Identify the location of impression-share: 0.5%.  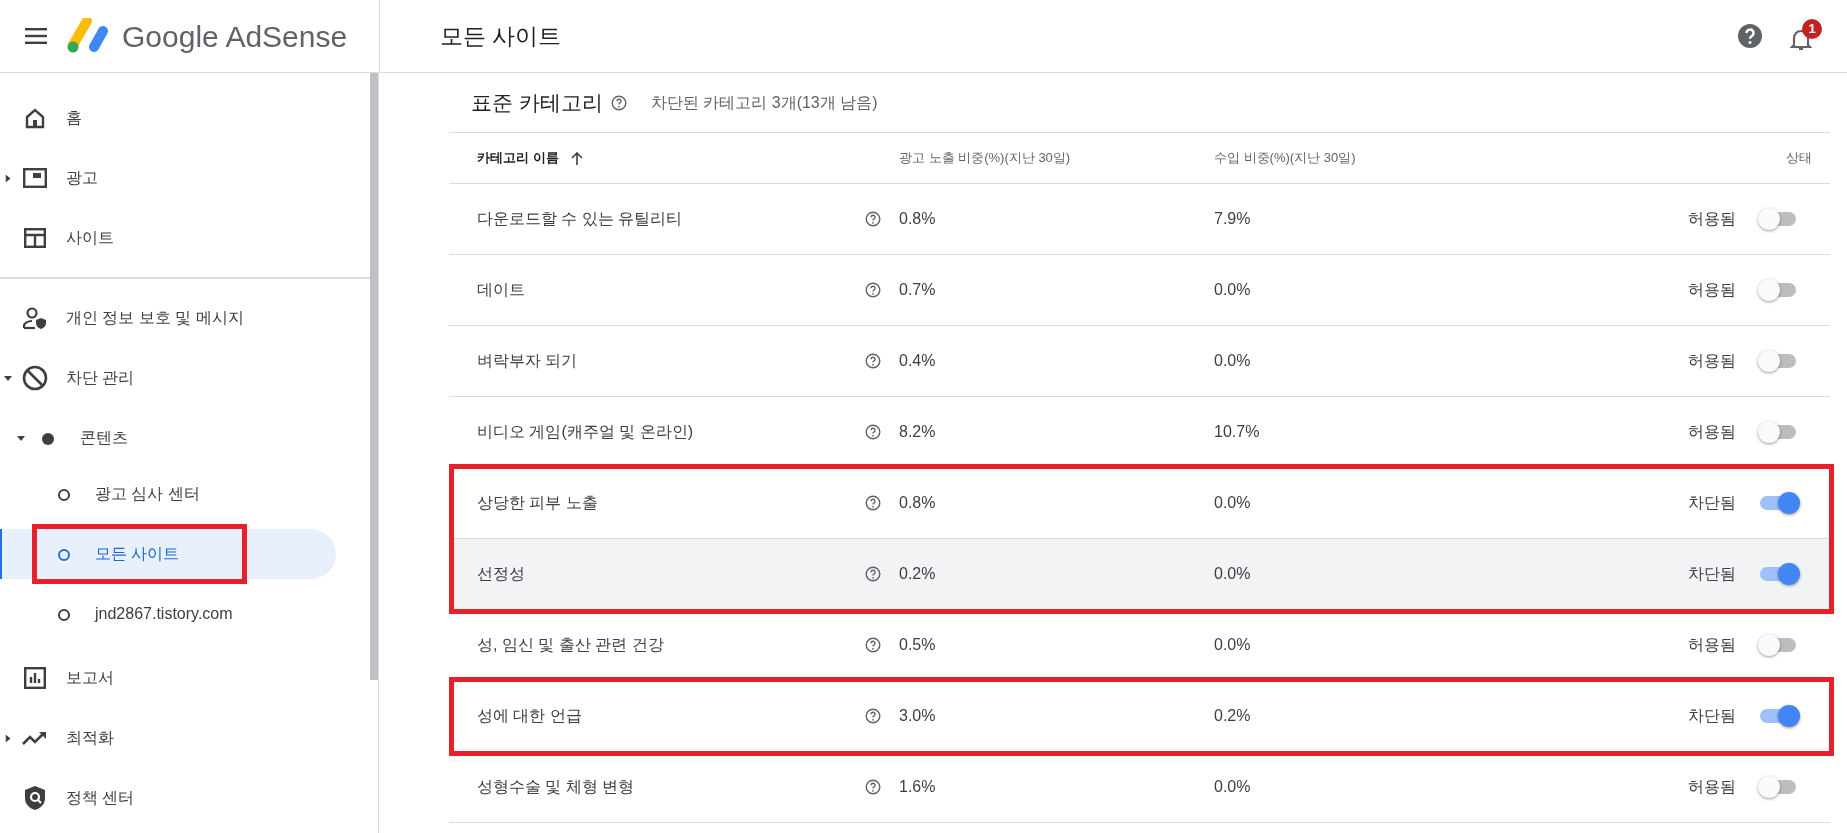
(917, 644).